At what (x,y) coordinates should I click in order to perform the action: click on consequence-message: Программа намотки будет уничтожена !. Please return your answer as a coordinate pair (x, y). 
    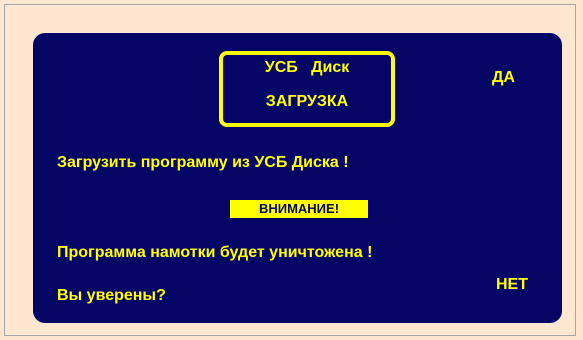
    Looking at the image, I should click on (215, 252).